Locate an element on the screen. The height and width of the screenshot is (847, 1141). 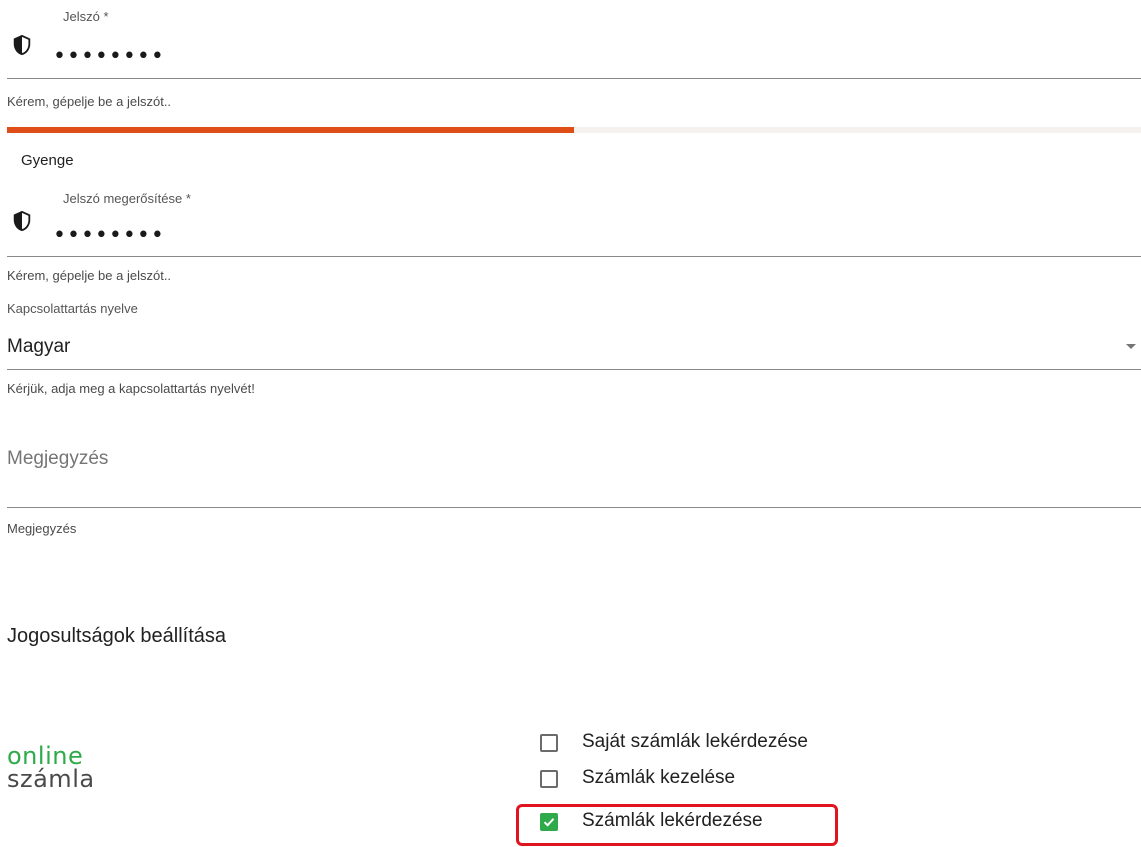
password-input is located at coordinates (203, 56).